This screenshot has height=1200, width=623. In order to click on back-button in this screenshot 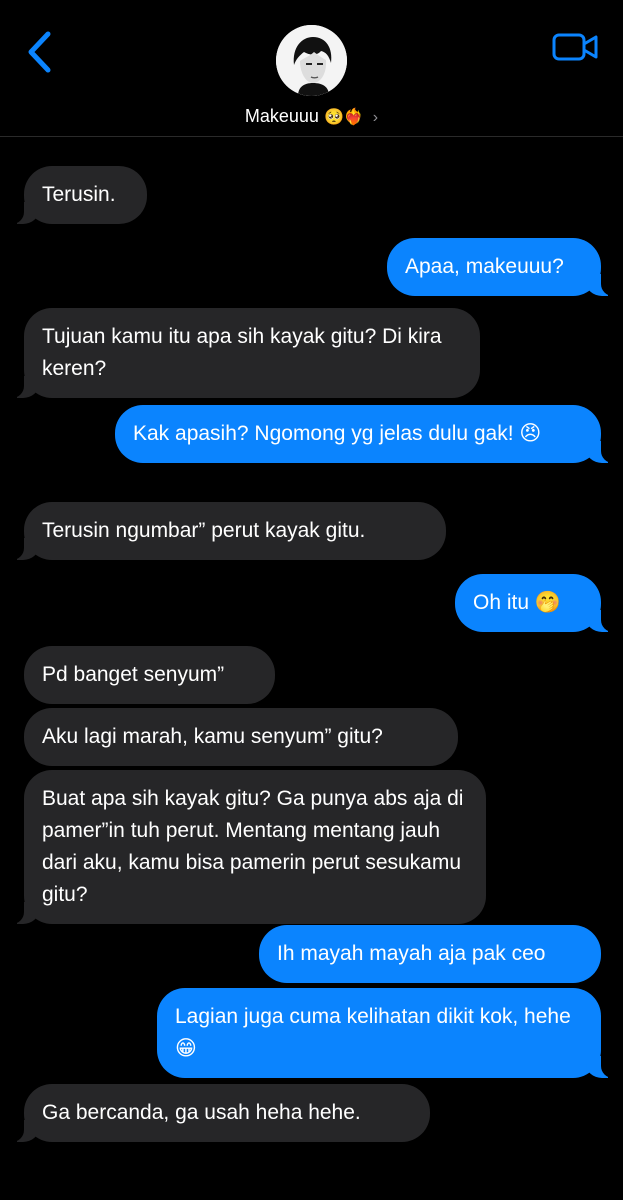, I will do `click(42, 52)`.